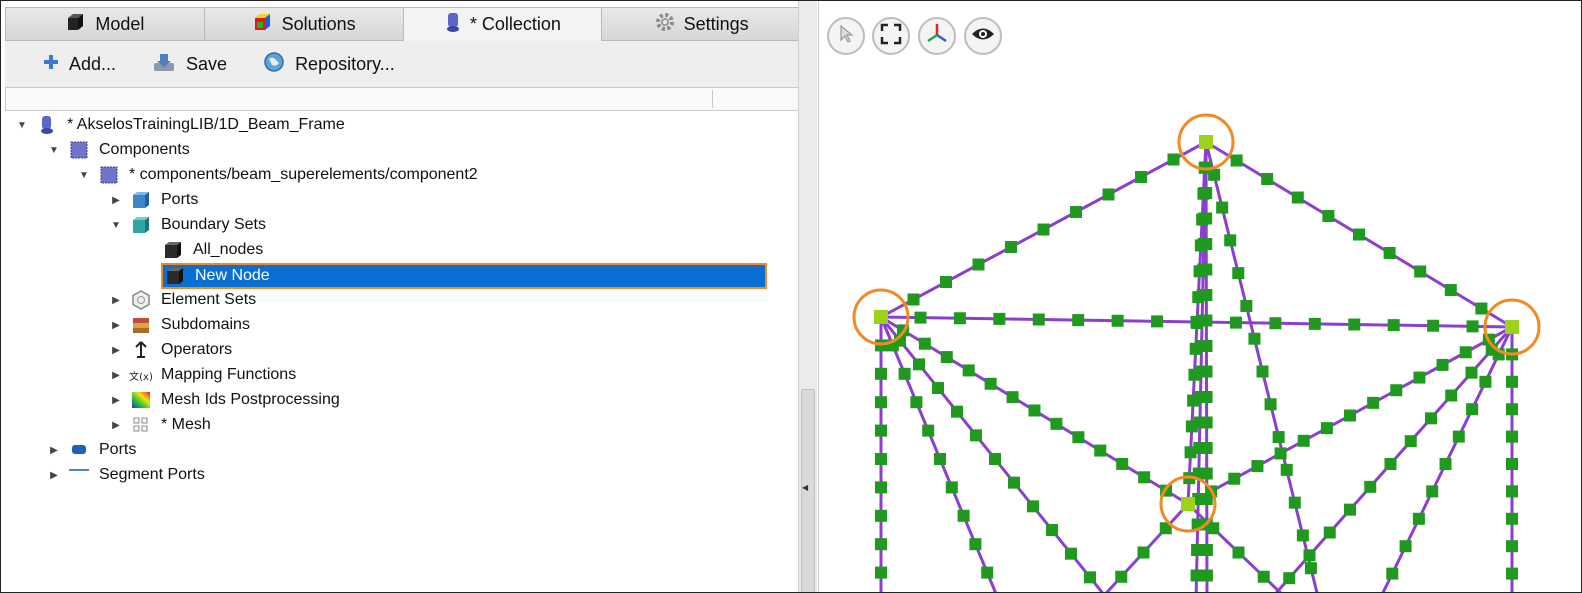 This screenshot has width=1582, height=593. Describe the element at coordinates (182, 300) in the screenshot. I see `tree-item-element-sets: ▶ Element Sets` at that location.